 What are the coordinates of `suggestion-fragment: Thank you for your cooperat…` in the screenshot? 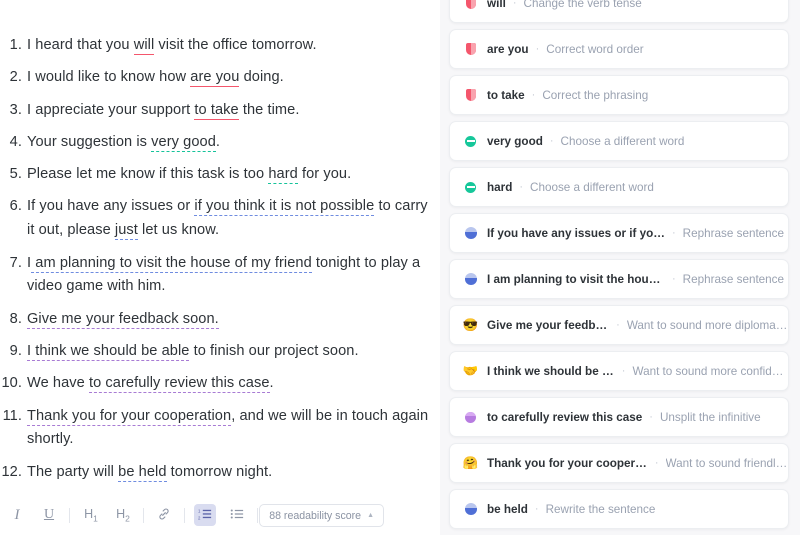 It's located at (567, 463).